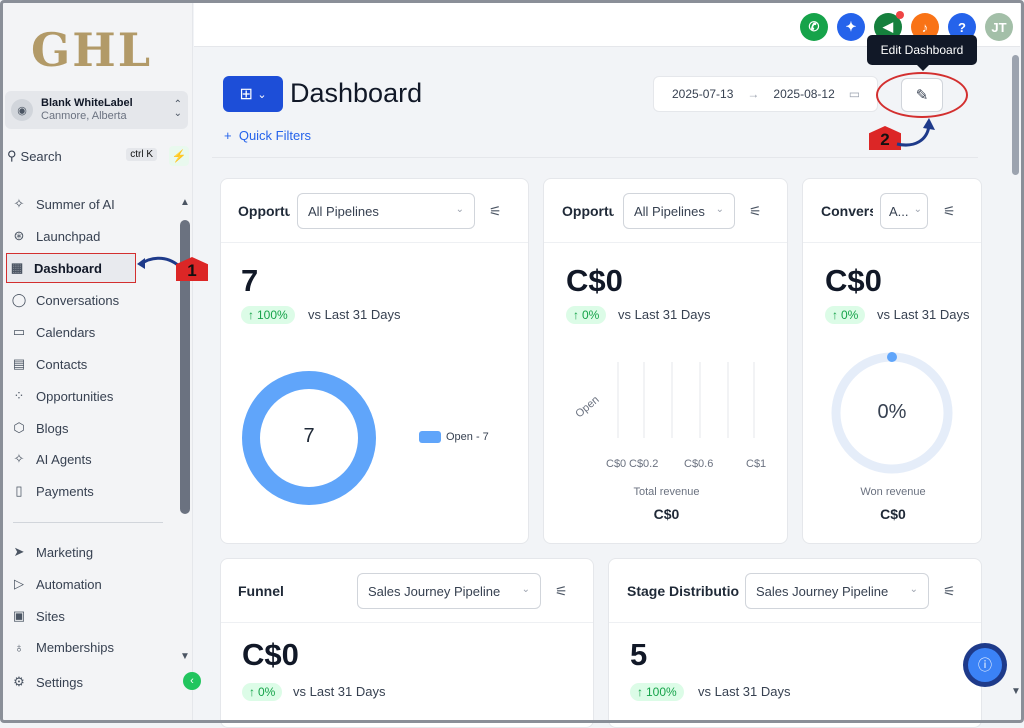  I want to click on card-title: Funnel, so click(261, 591).